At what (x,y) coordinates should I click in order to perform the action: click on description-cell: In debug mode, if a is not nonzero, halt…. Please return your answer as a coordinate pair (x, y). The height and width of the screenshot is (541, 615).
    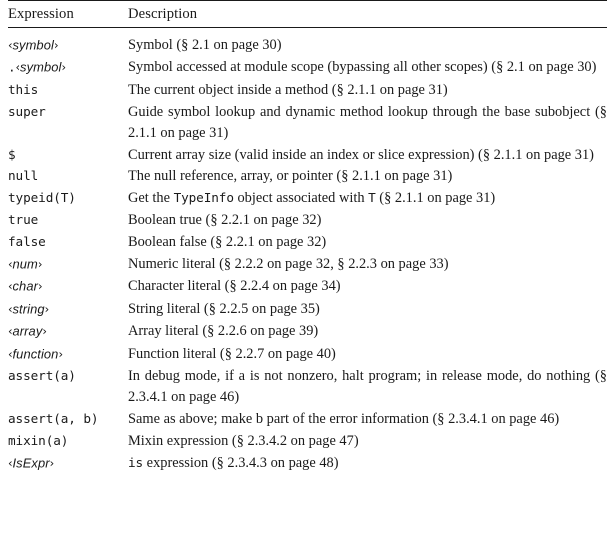
    Looking at the image, I should click on (367, 386).